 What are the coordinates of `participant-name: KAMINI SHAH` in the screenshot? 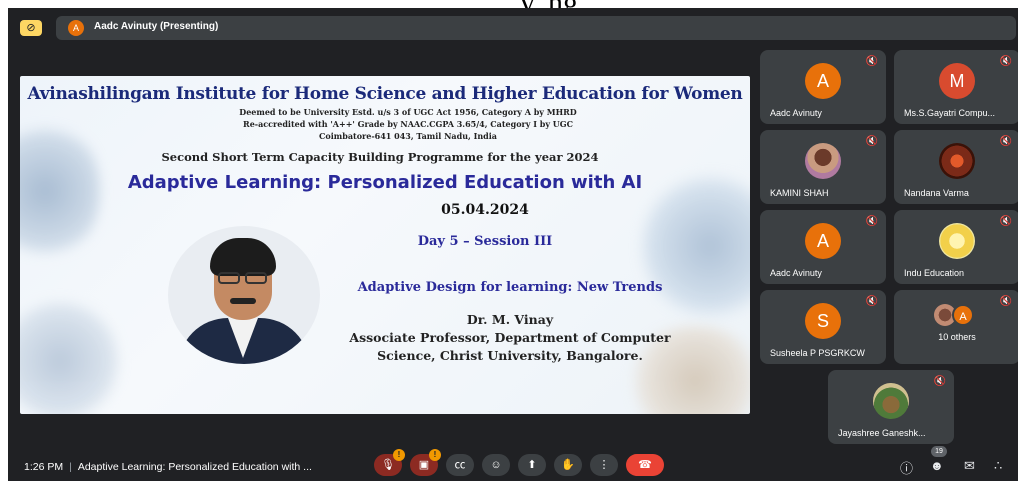 It's located at (799, 193).